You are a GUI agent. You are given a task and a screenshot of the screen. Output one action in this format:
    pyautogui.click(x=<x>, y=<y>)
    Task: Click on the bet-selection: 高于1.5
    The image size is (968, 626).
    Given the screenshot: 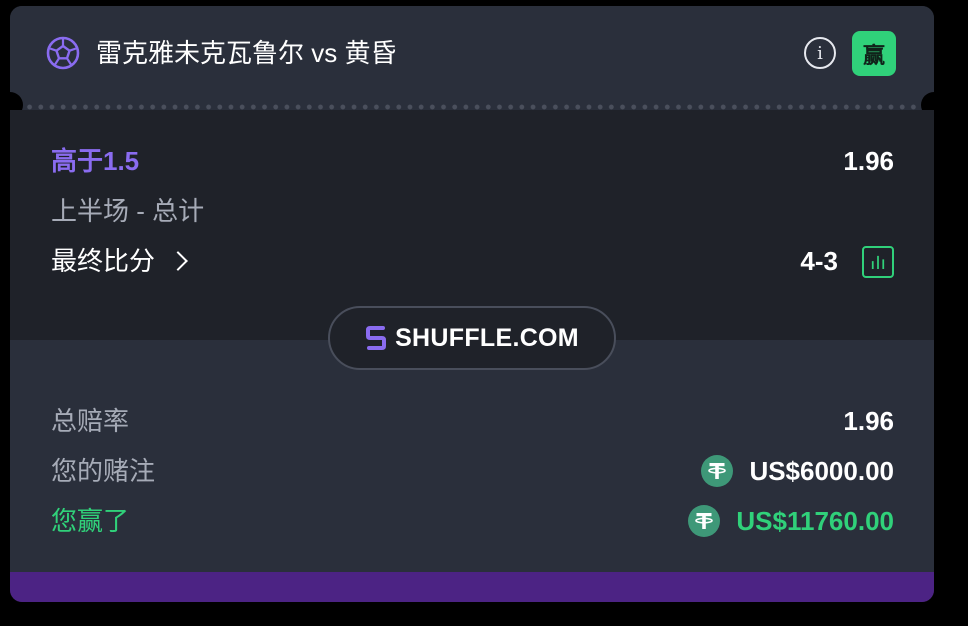 What is the action you would take?
    pyautogui.click(x=95, y=161)
    